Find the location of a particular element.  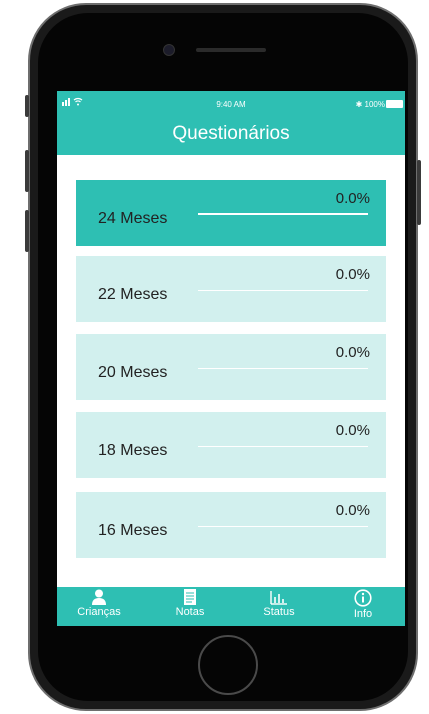

card-label: 16 Meses is located at coordinates (133, 530).